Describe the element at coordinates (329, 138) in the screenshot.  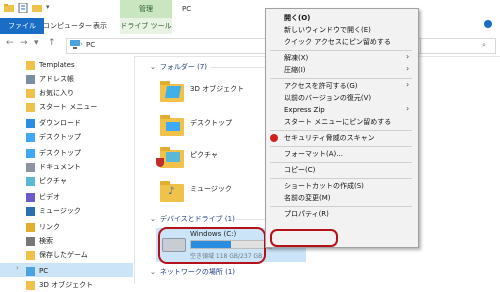
I see `menu-item: セキュリティ脅威のスキャン` at that location.